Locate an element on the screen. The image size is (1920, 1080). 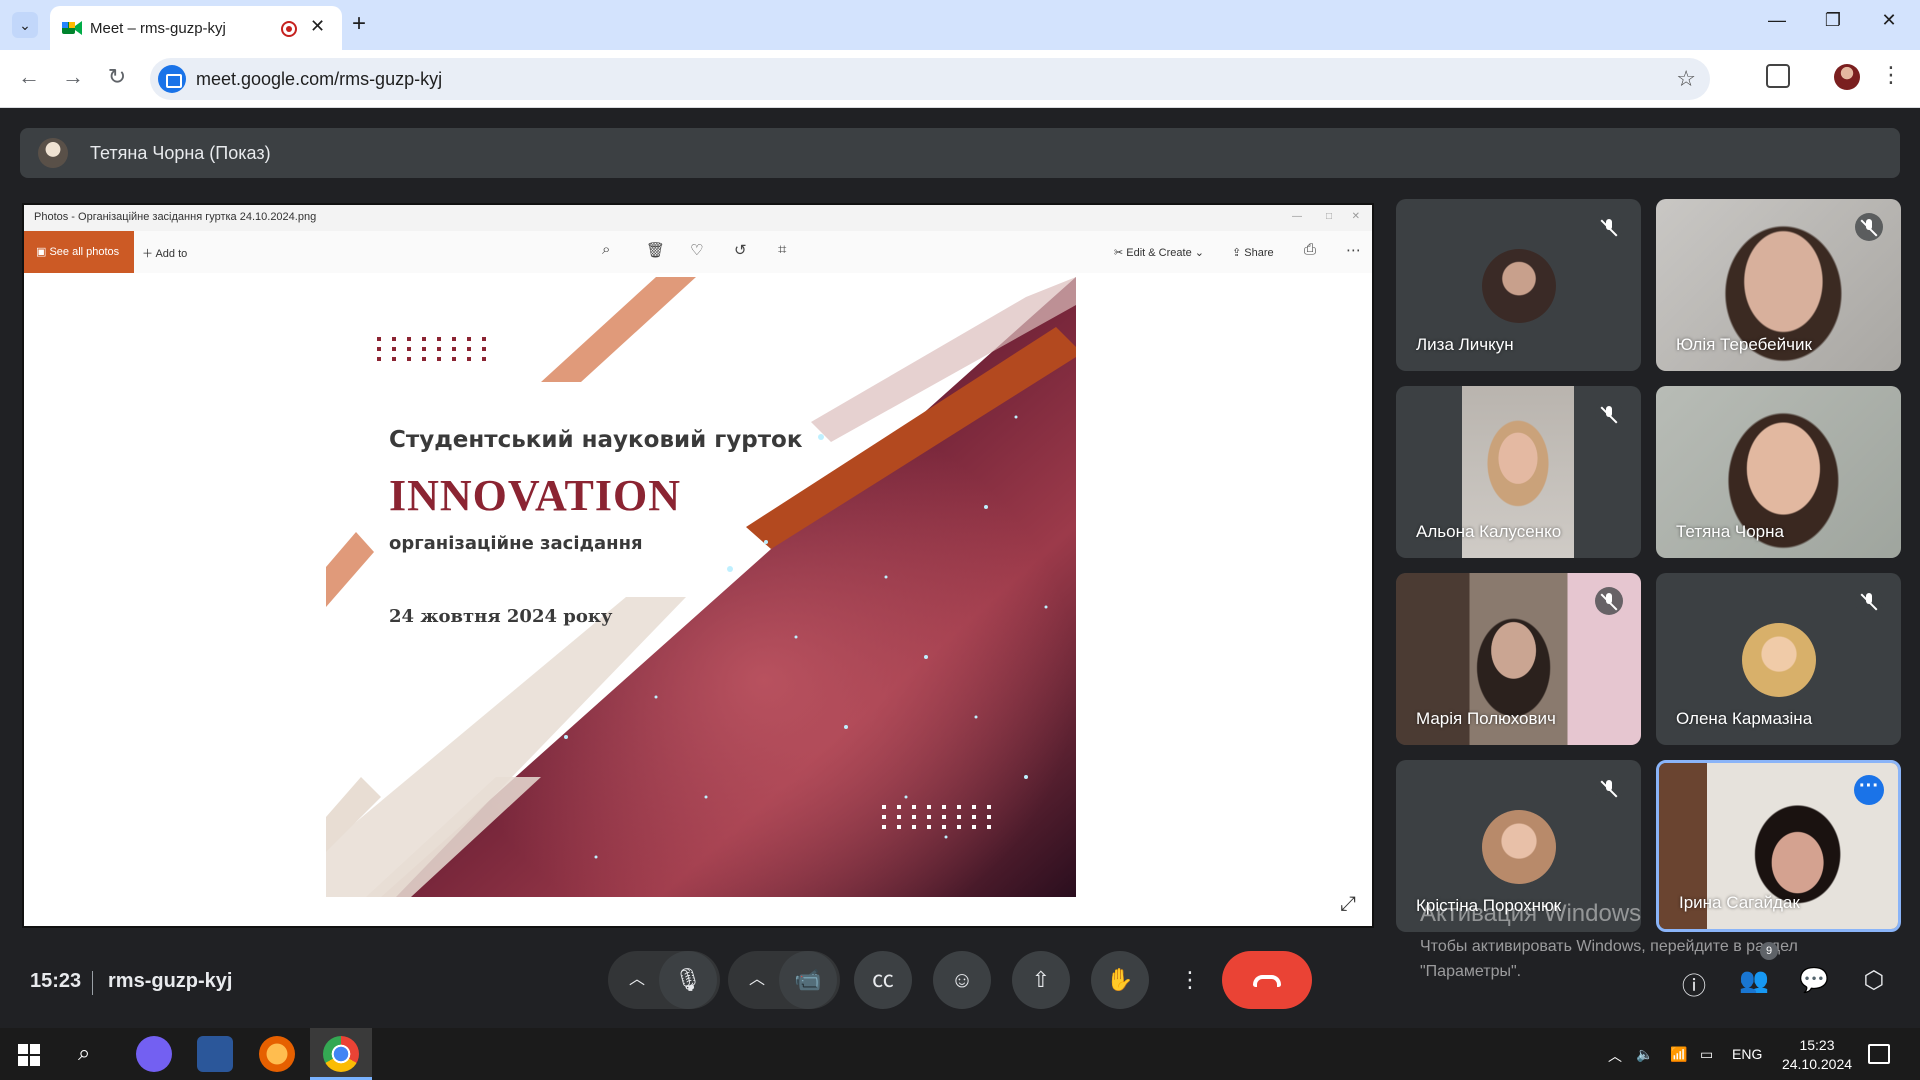
volume-icon: 🔈 is located at coordinates (1644, 1054).